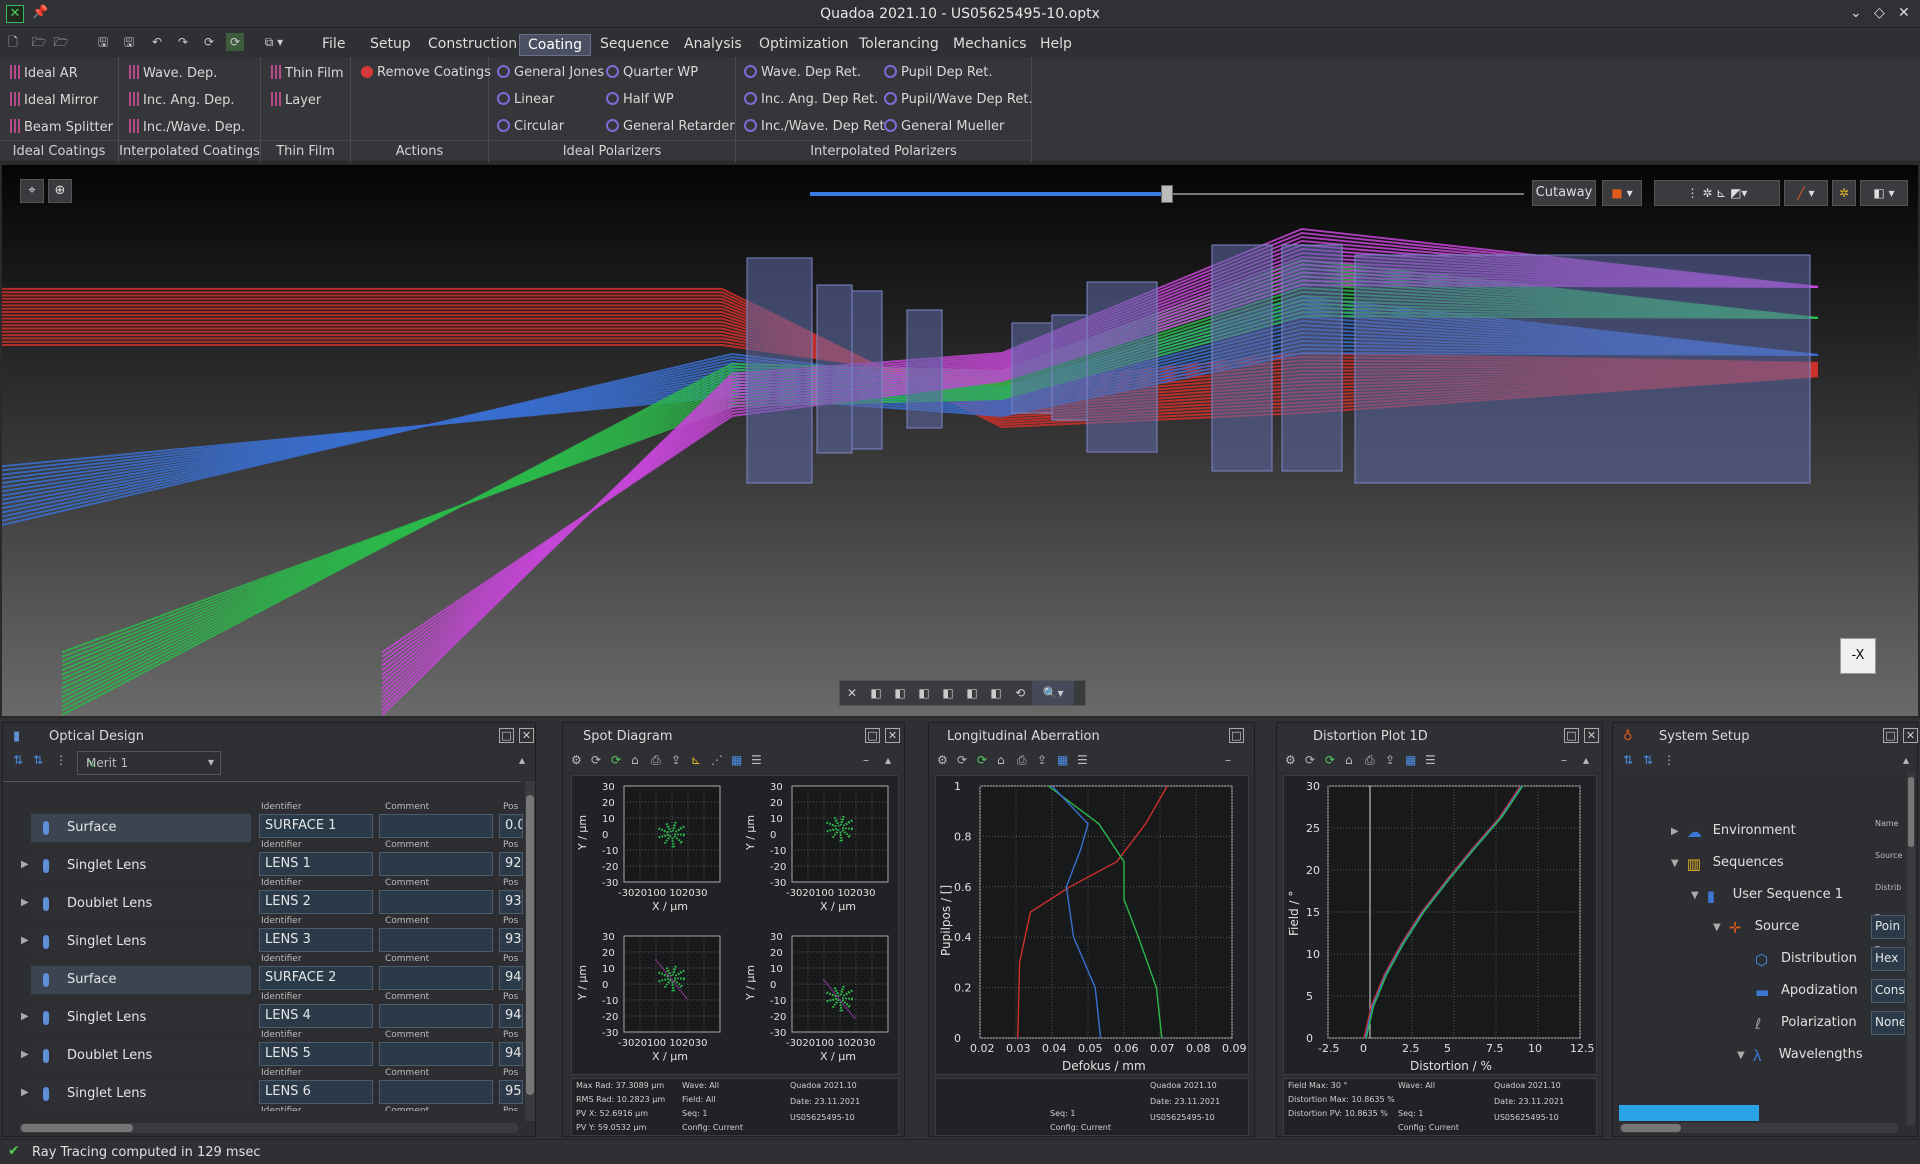  What do you see at coordinates (1733, 832) in the screenshot?
I see `tree-node: ▶ ☁ Environment` at bounding box center [1733, 832].